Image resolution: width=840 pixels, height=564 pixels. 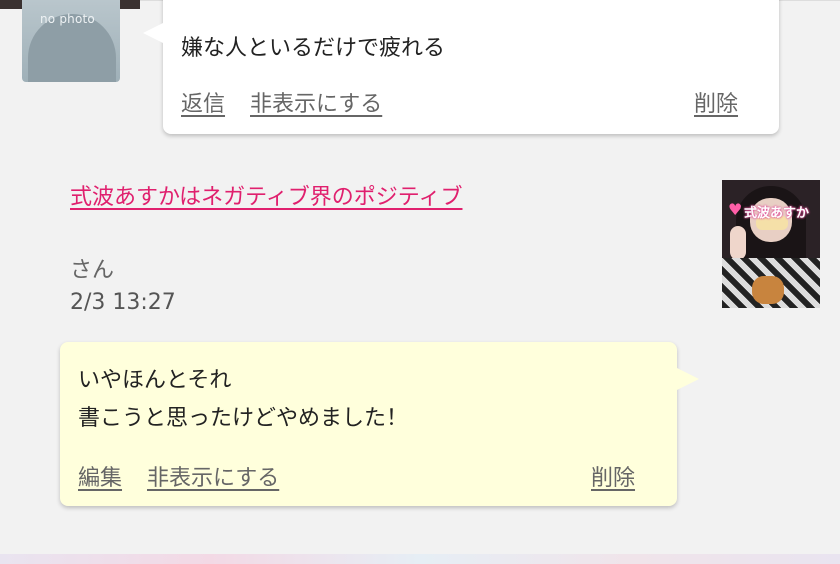 What do you see at coordinates (295, 198) in the screenshot?
I see `poster-name-link: 式波あすかはネガティブ界のポジティブ` at bounding box center [295, 198].